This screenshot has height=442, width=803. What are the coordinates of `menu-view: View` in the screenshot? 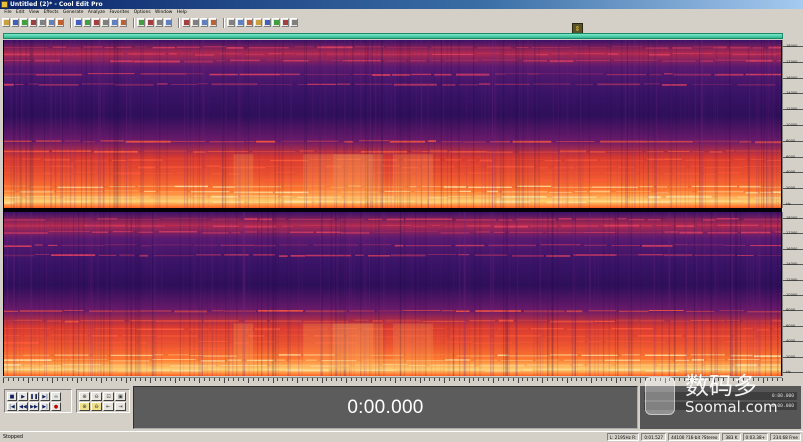 It's located at (34, 12).